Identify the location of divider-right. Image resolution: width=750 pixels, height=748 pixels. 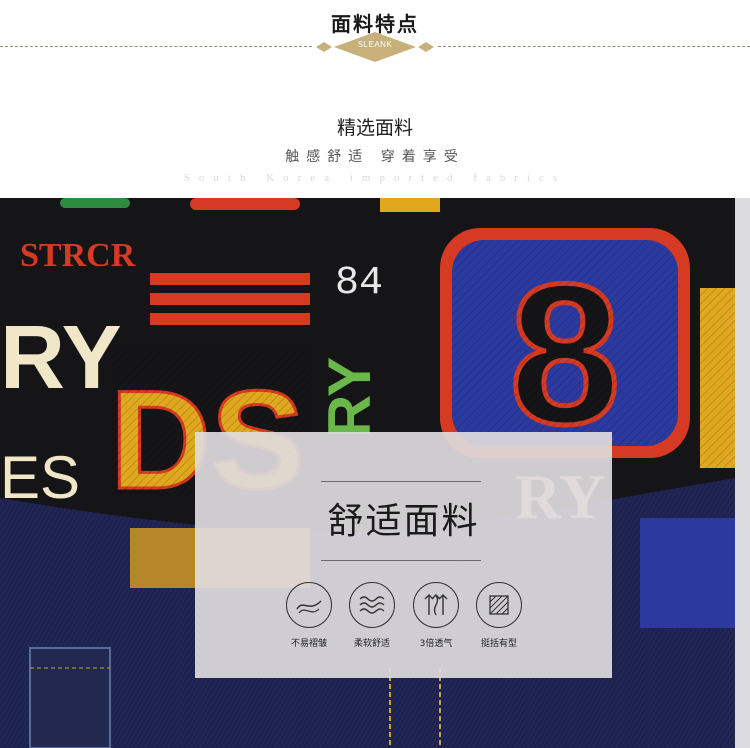
(594, 46).